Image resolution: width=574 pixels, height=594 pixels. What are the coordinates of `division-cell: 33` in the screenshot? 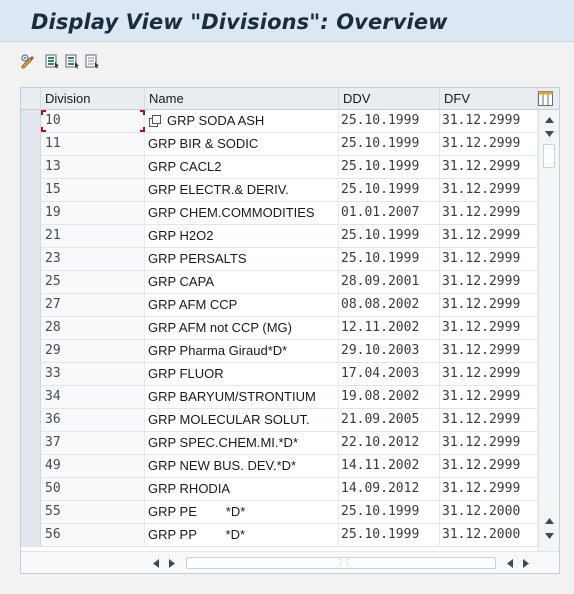 It's located at (93, 374).